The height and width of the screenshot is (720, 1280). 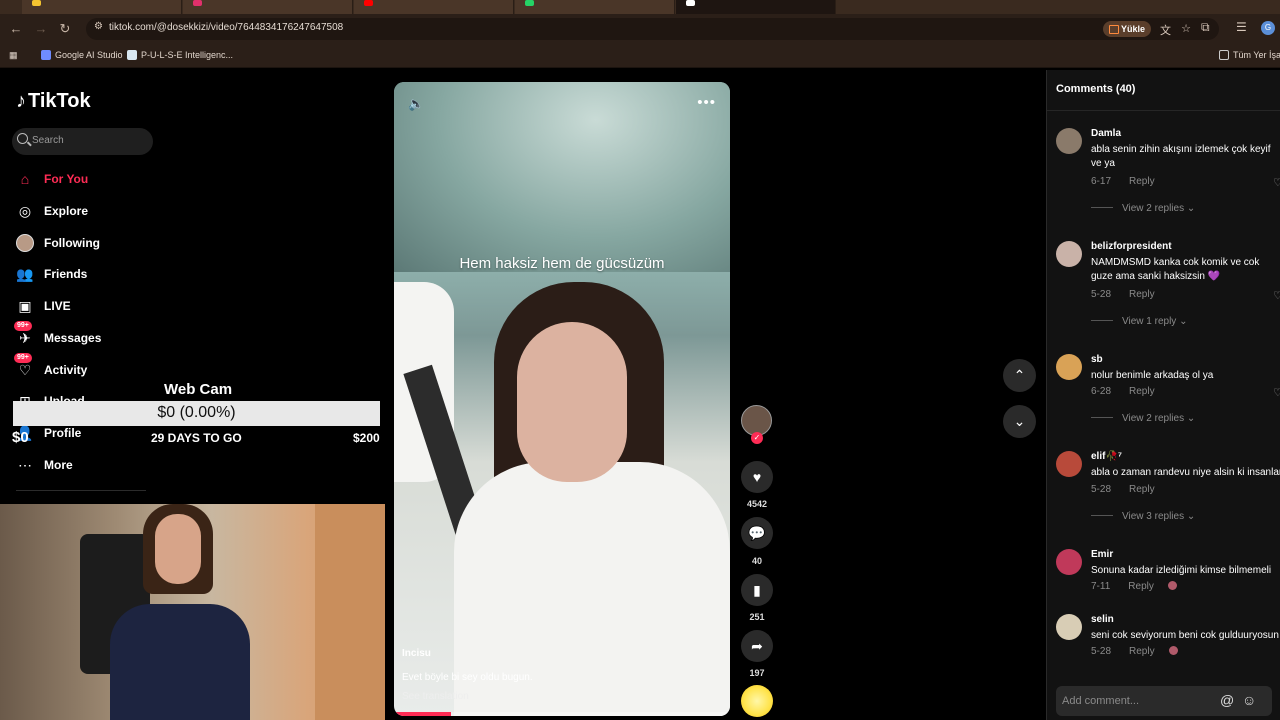 I want to click on search-icon, so click(x=22, y=138).